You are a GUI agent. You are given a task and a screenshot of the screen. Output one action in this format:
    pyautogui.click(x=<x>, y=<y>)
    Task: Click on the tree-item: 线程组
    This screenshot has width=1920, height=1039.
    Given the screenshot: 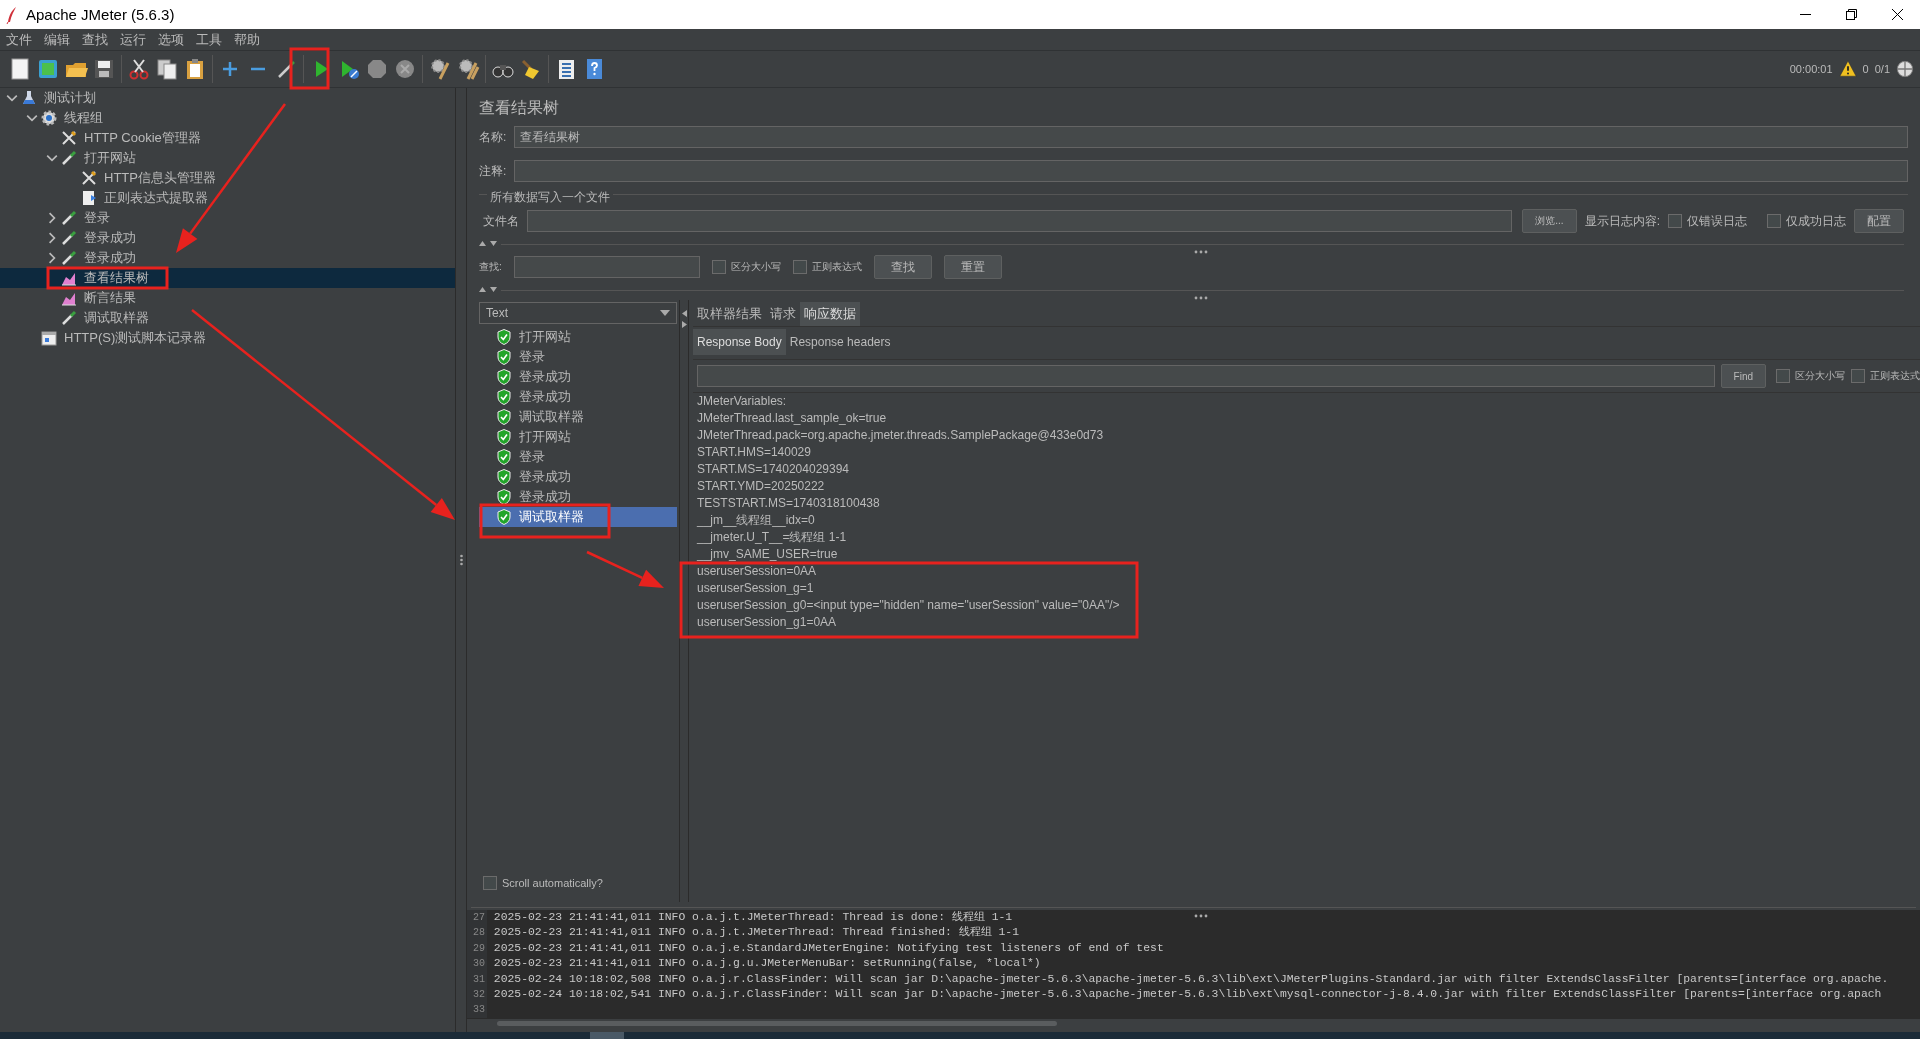 What is the action you would take?
    pyautogui.click(x=227, y=118)
    